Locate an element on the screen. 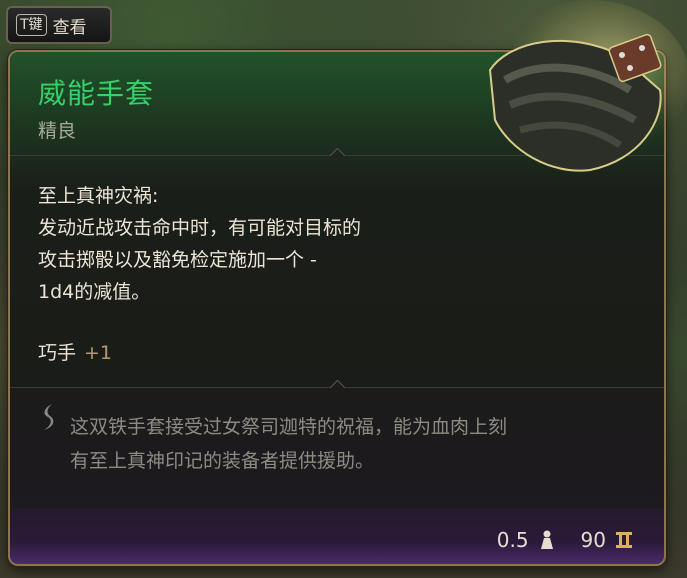  gold-icon is located at coordinates (624, 540).